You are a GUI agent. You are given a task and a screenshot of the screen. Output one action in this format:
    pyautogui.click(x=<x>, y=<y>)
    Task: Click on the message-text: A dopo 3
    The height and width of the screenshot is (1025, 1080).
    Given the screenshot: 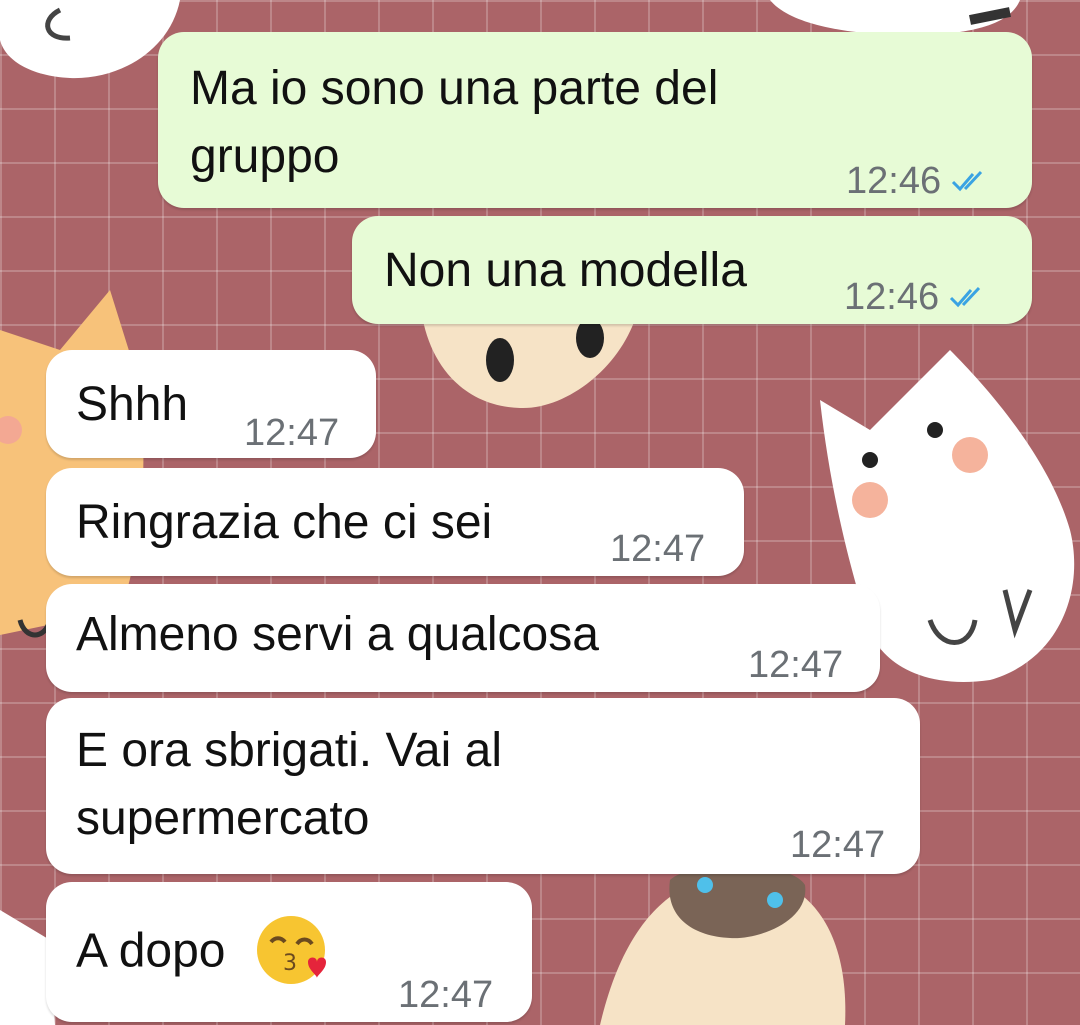 What is the action you would take?
    pyautogui.click(x=203, y=953)
    